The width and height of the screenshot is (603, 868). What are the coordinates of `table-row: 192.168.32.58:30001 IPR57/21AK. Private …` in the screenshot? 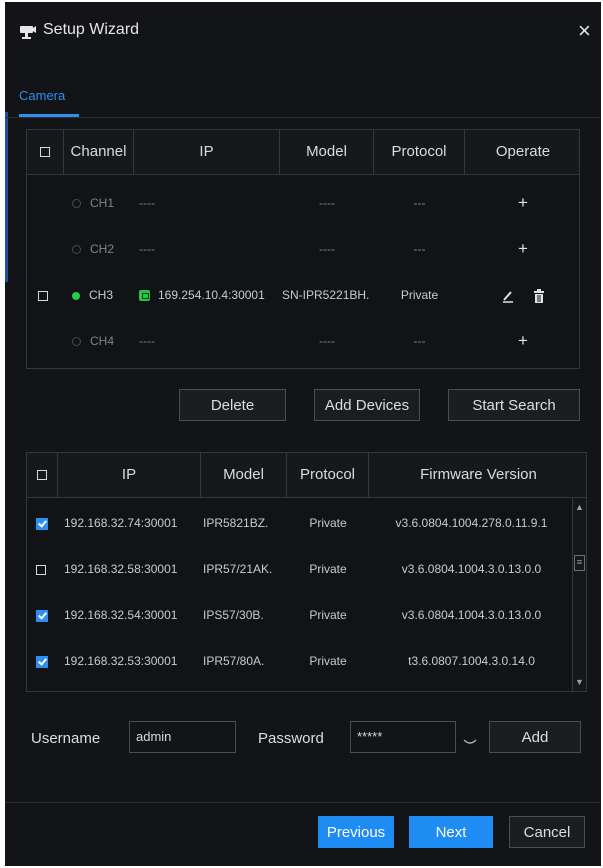 It's located at (306, 569).